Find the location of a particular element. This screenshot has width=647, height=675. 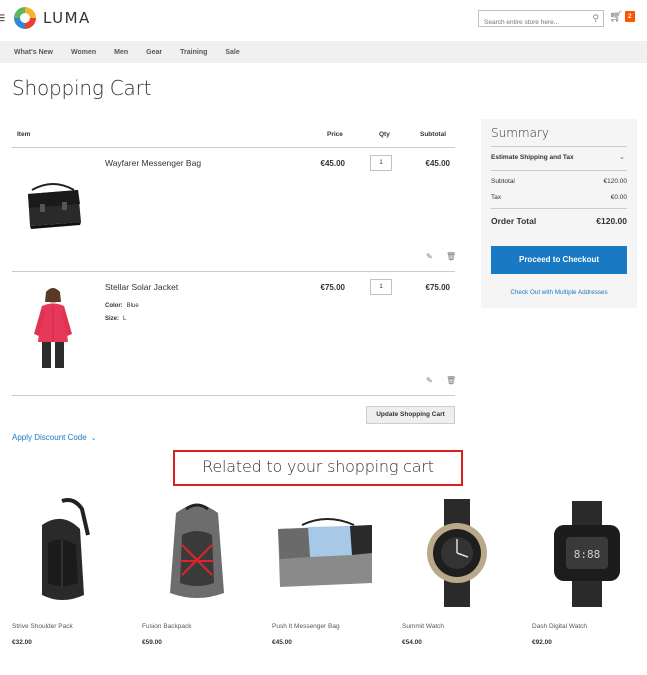

update-cart-button: Update Shopping Cart is located at coordinates (410, 415).